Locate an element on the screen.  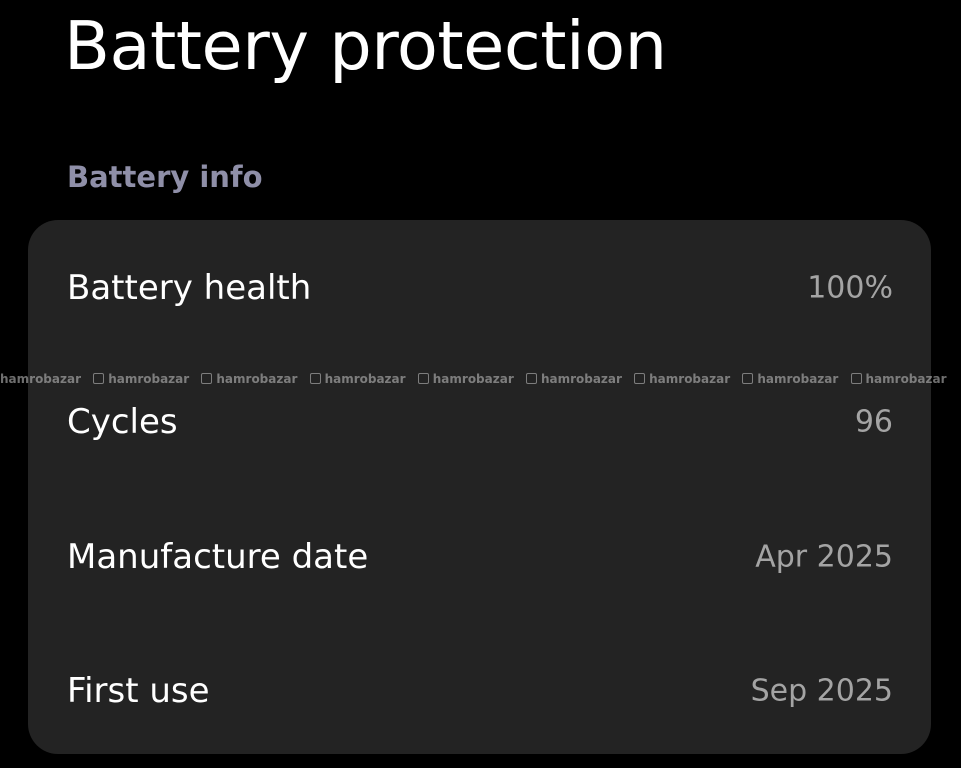
first-use-value: Sep 2025 is located at coordinates (821, 691).